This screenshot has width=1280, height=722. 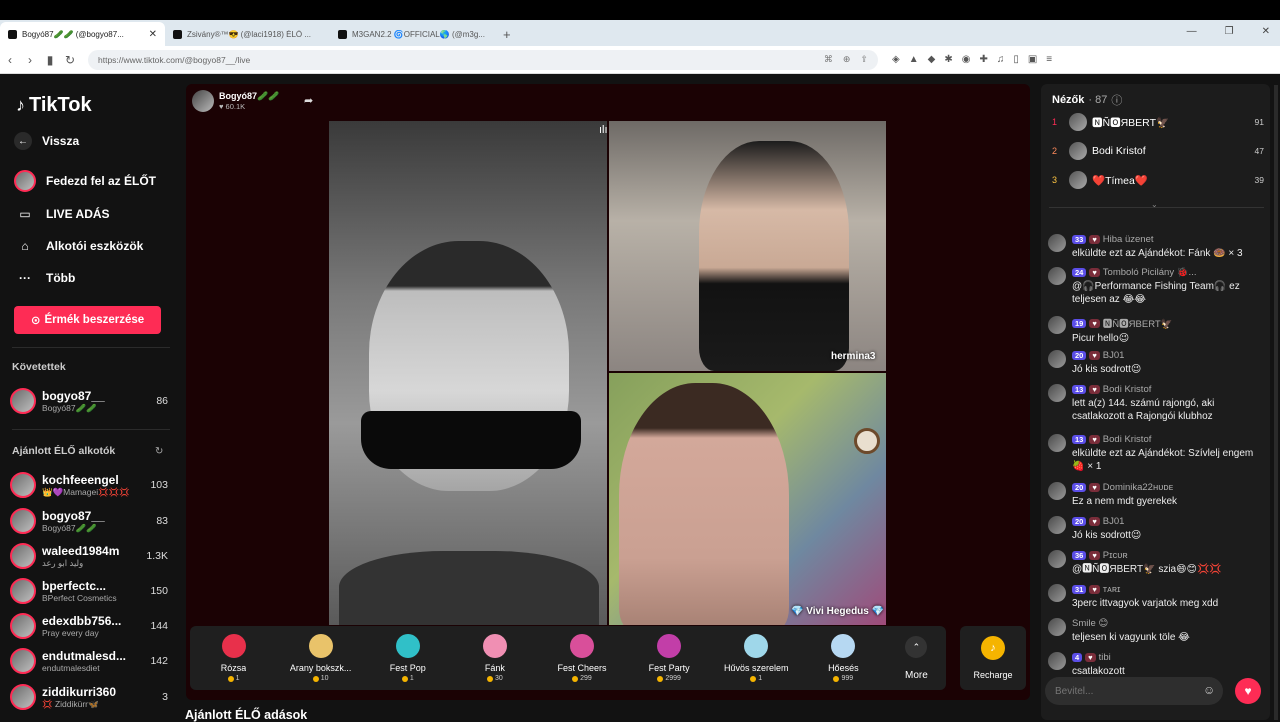 What do you see at coordinates (320, 658) in the screenshot?
I see `gift-item: Arany bokszk... 10` at bounding box center [320, 658].